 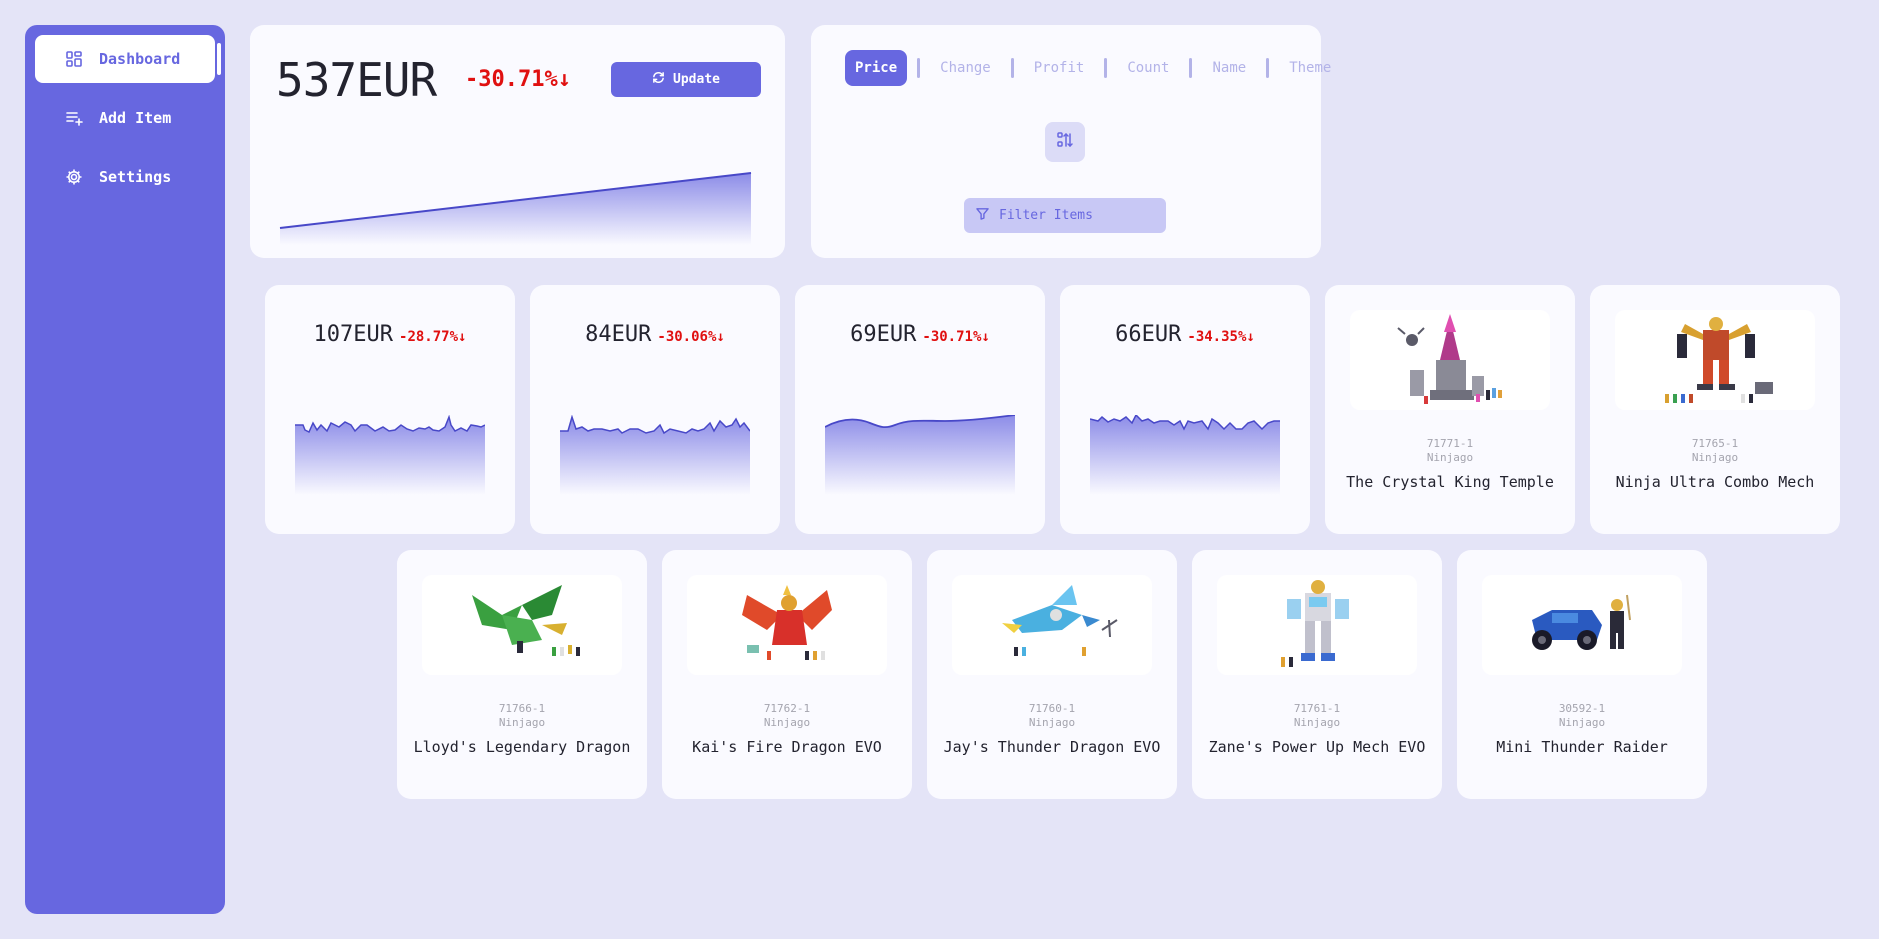 What do you see at coordinates (876, 68) in the screenshot?
I see `tab-price: Price` at bounding box center [876, 68].